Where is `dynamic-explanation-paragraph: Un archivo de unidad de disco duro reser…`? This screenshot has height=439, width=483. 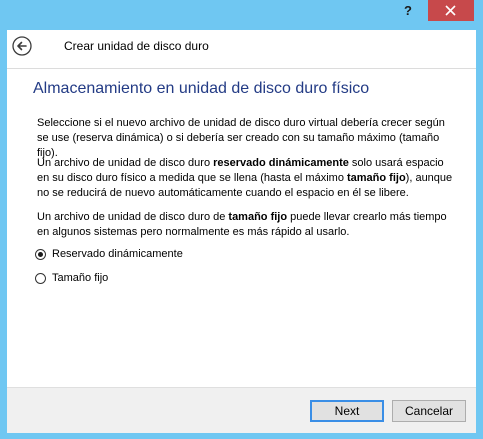 dynamic-explanation-paragraph: Un archivo de unidad de disco duro reser… is located at coordinates (247, 178).